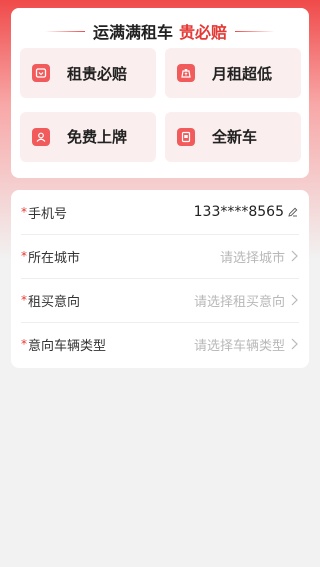 The width and height of the screenshot is (320, 567). I want to click on rent-buy-intent-select: * 租买意向 请选择租买意向, so click(160, 300).